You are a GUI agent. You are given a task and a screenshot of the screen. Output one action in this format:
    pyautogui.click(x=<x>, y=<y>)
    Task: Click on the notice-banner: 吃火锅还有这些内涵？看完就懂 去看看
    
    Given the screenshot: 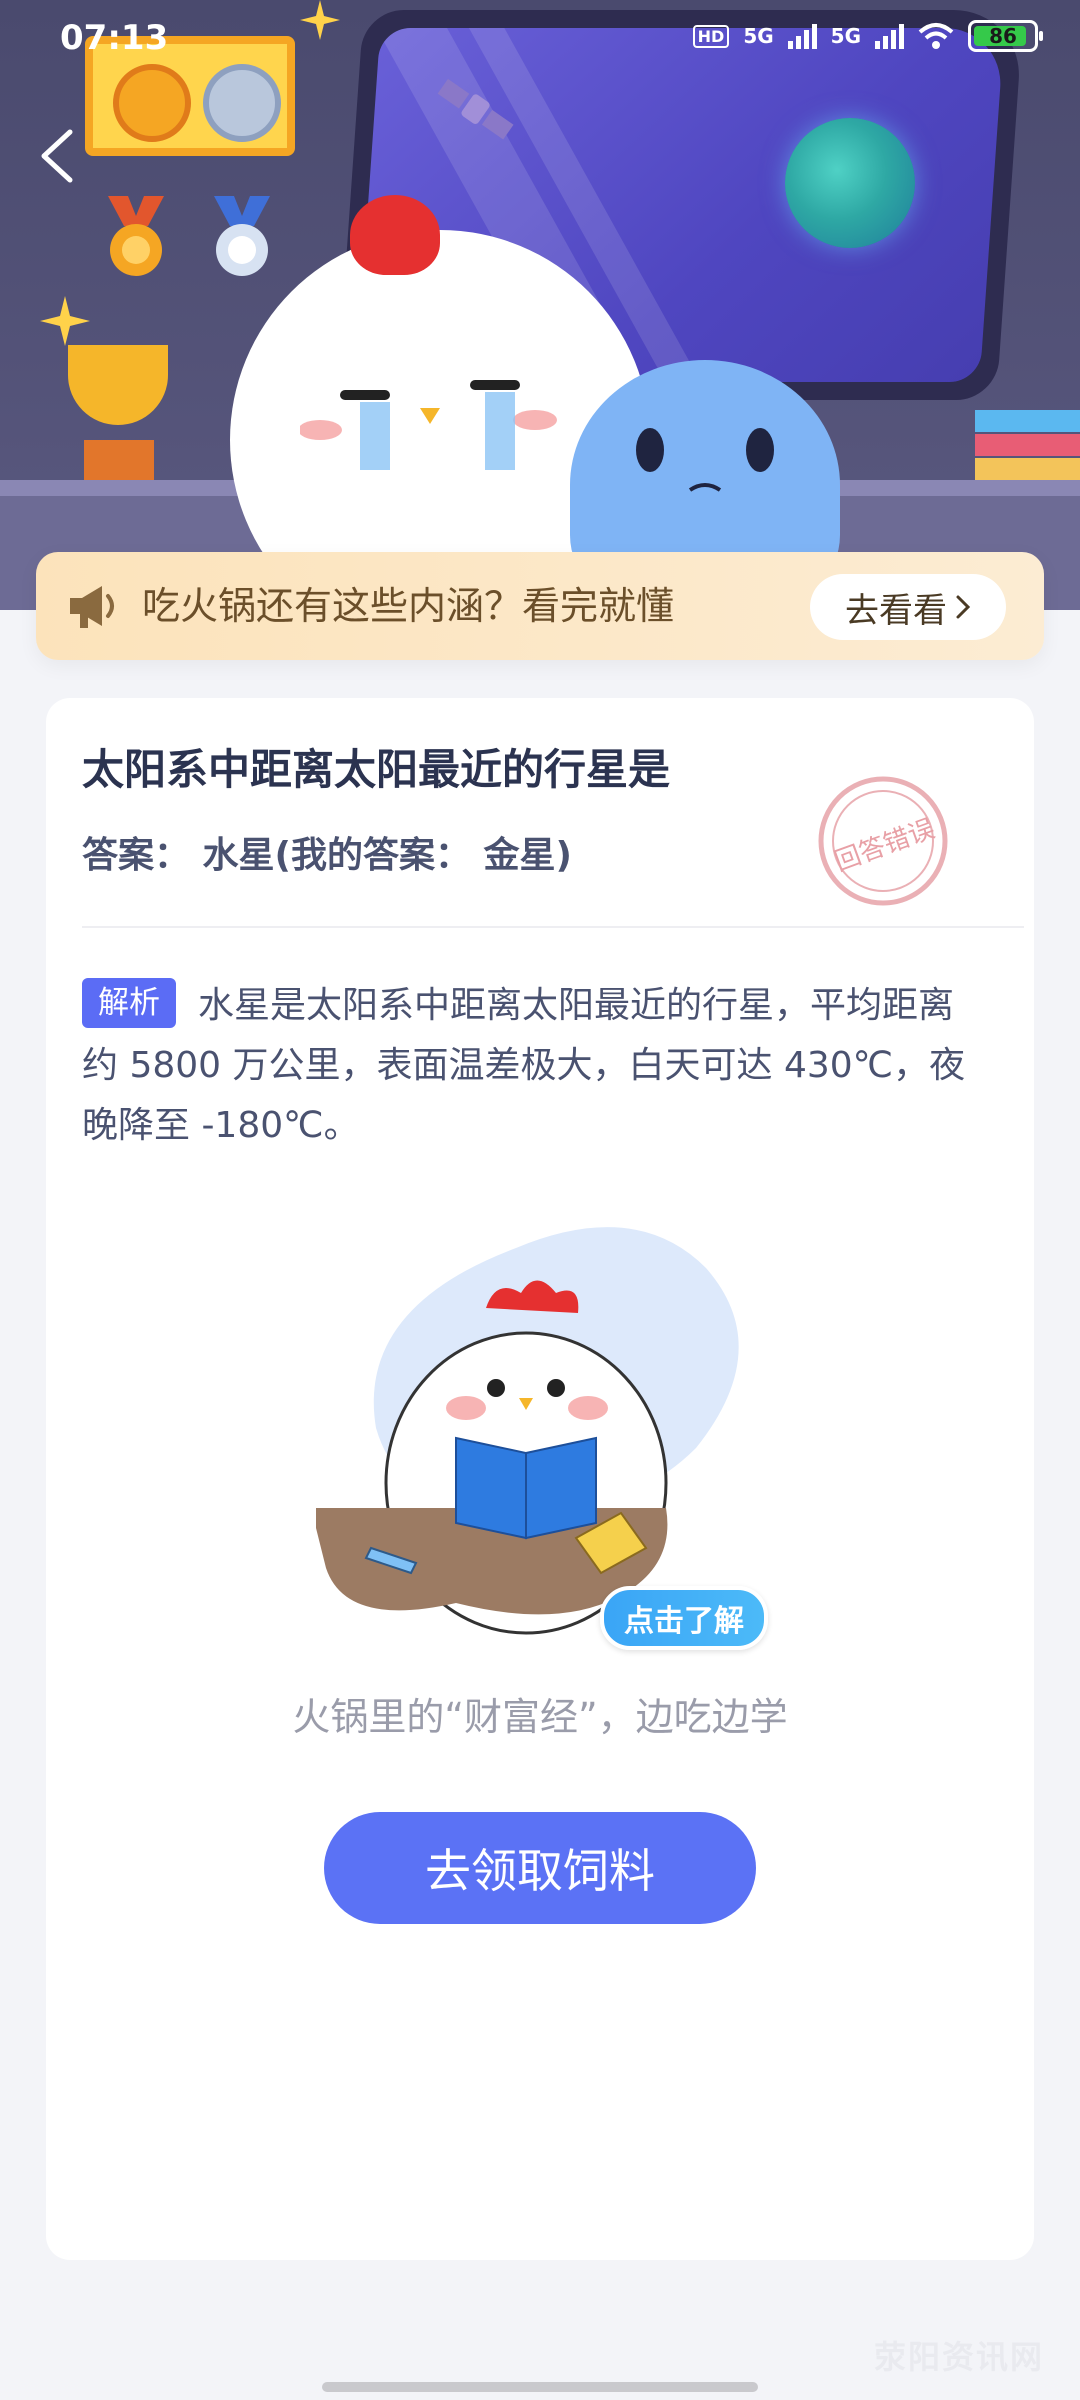 What is the action you would take?
    pyautogui.click(x=540, y=606)
    